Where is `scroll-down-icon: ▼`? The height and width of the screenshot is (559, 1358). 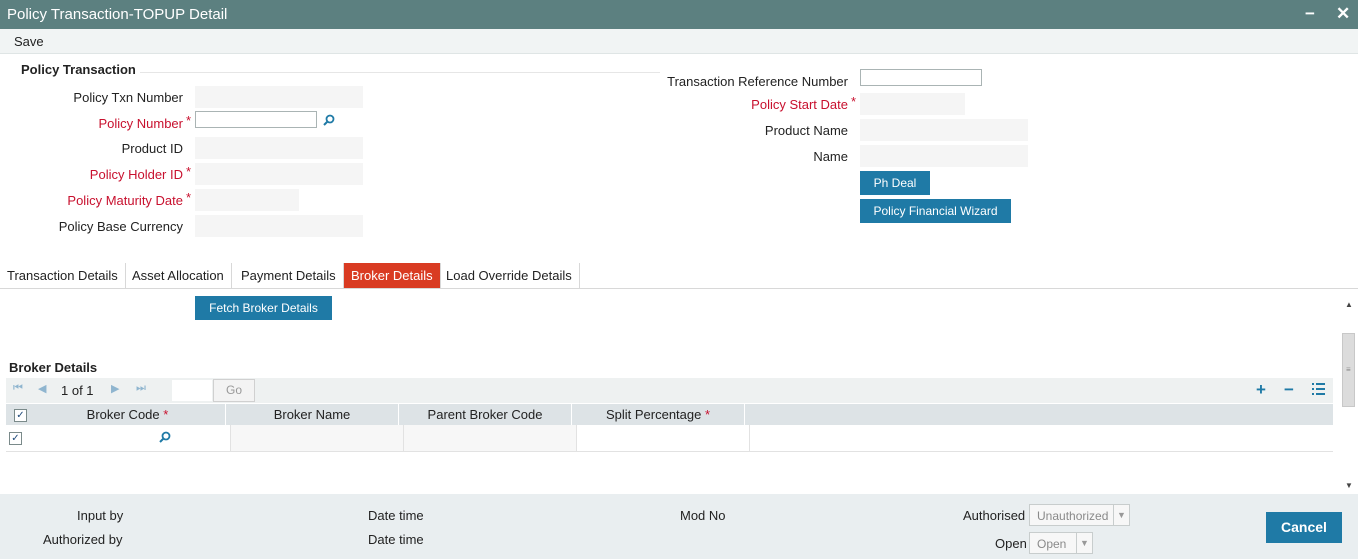
scroll-down-icon: ▼ is located at coordinates (1349, 485).